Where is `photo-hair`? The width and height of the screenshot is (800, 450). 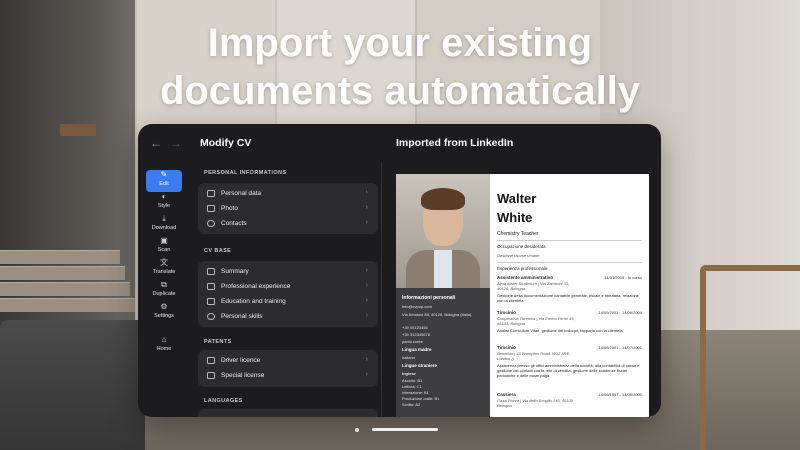
photo-hair is located at coordinates (443, 199).